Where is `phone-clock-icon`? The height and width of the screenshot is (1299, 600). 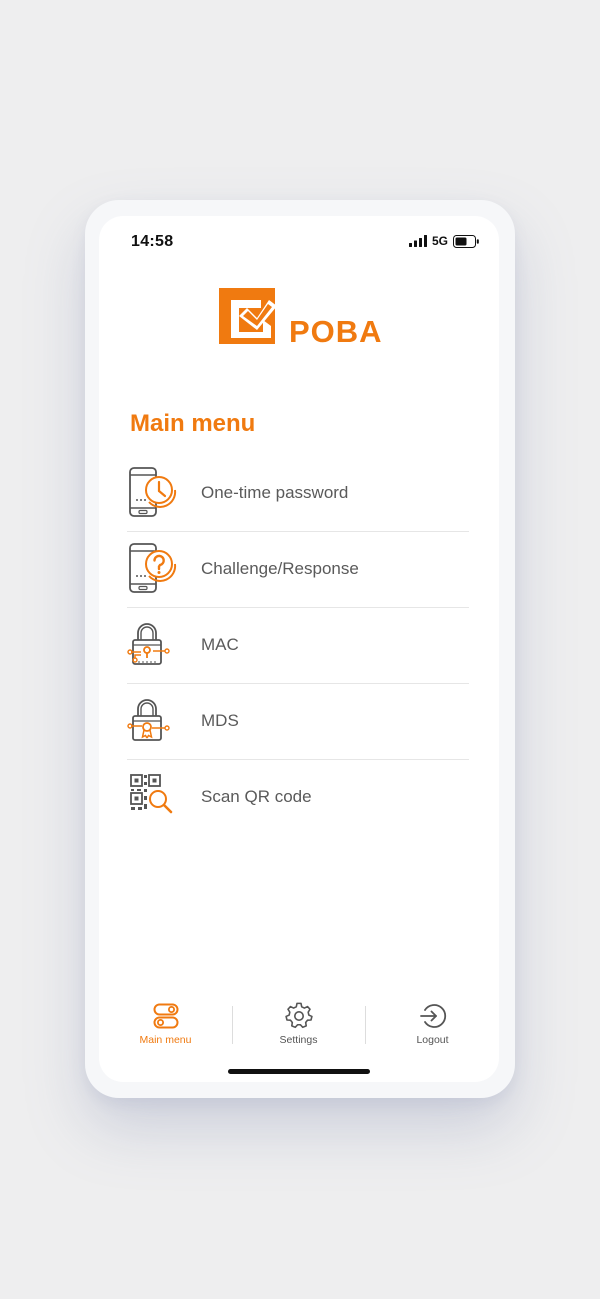
phone-clock-icon is located at coordinates (153, 492).